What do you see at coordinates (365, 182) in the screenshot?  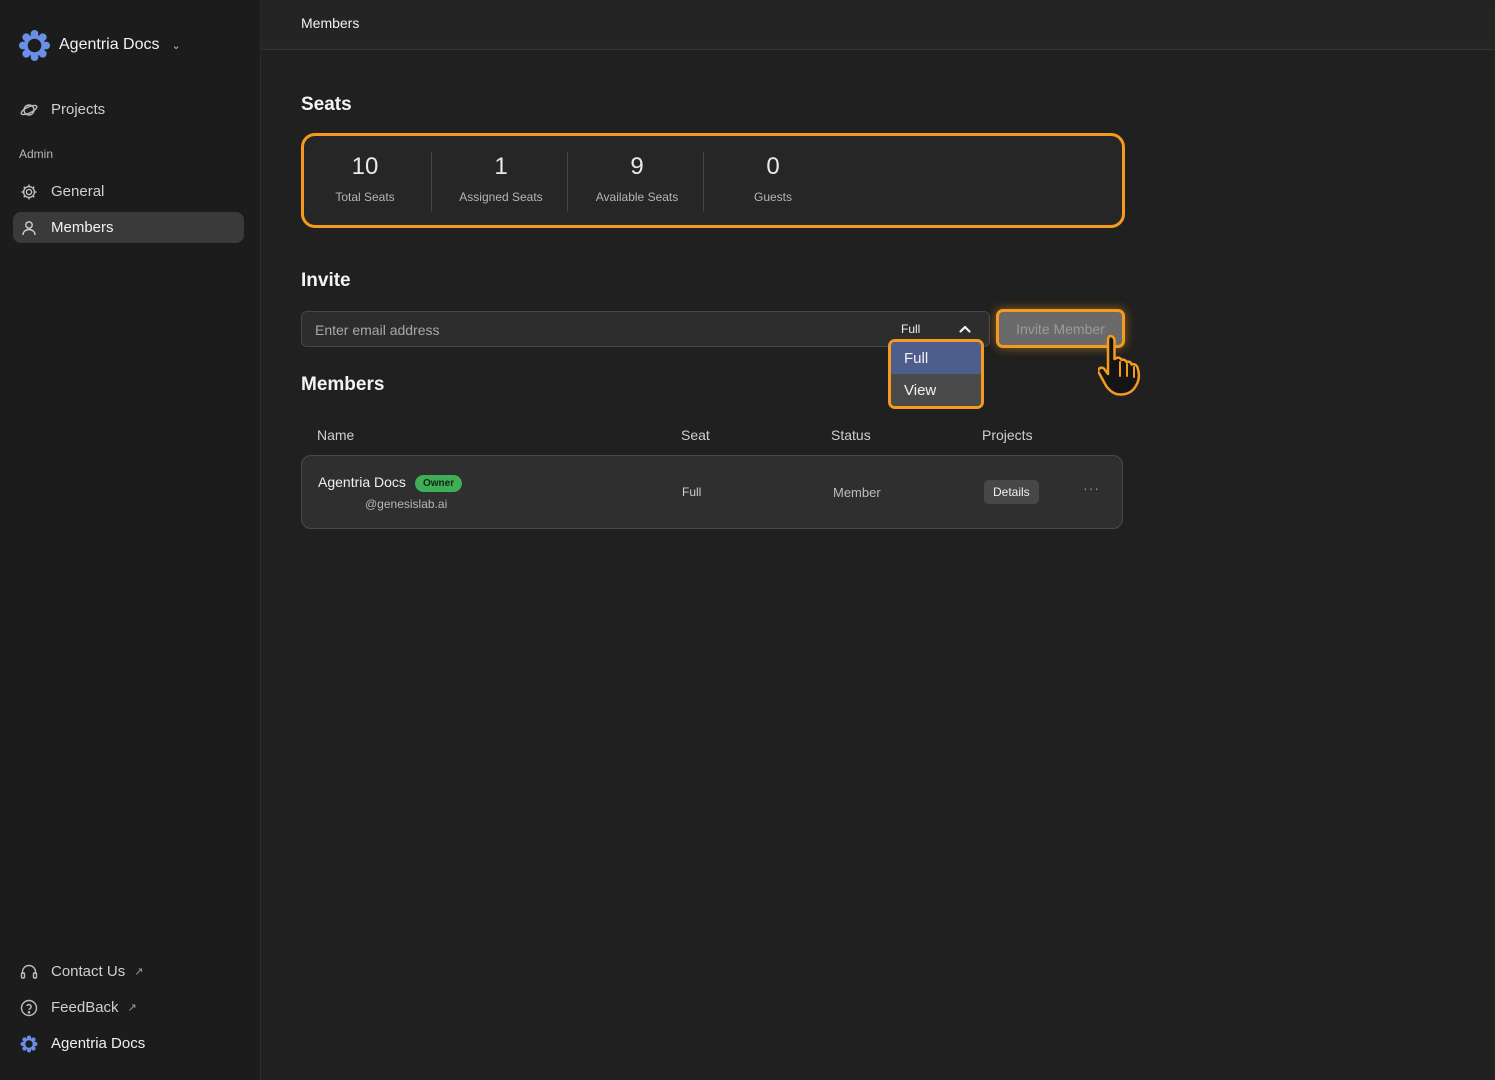 I see `seat-stat-total: 10 Total Seats` at bounding box center [365, 182].